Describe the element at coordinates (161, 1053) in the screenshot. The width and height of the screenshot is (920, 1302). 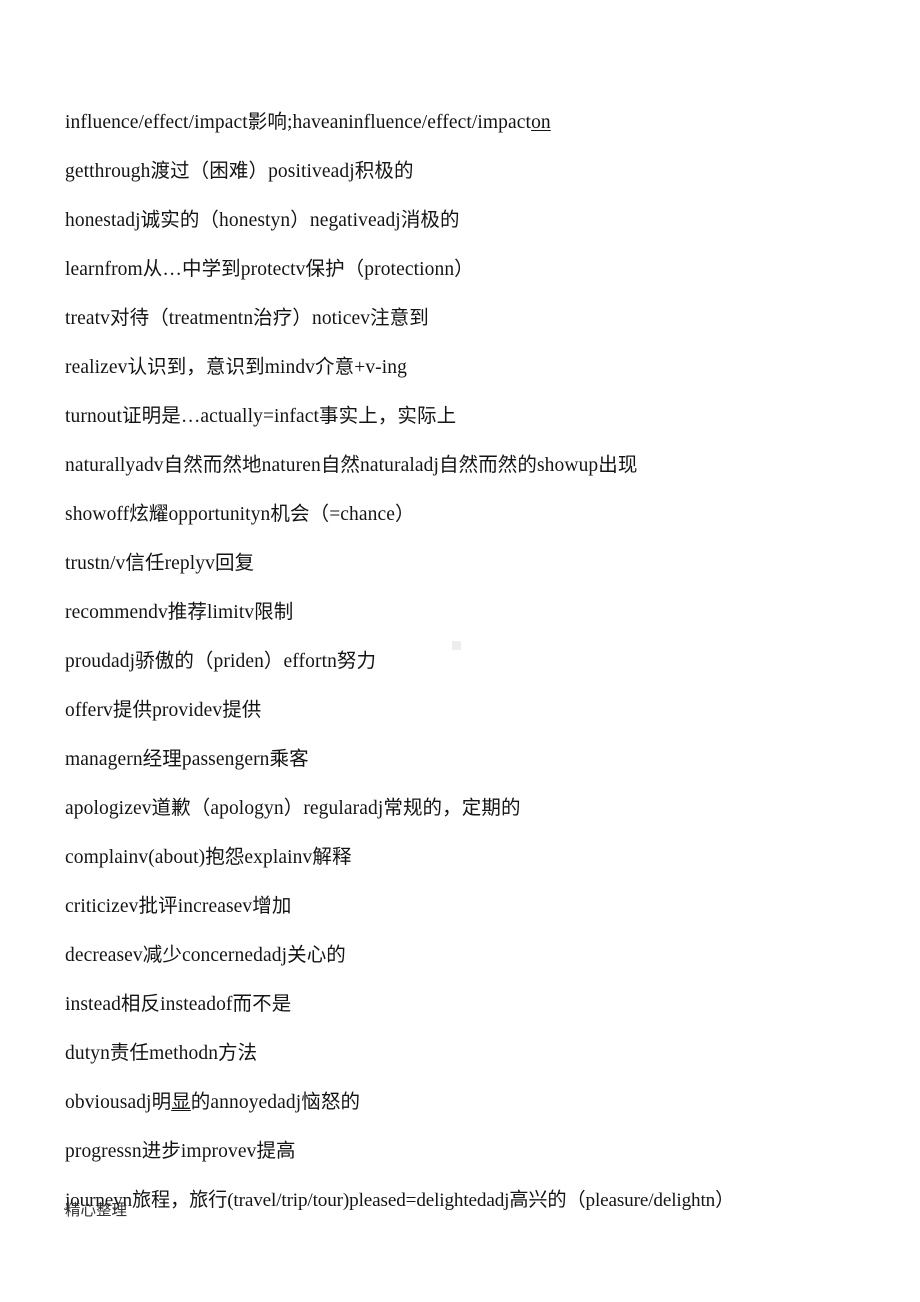
I see `text-line-20: dutyn责任methodn方法` at that location.